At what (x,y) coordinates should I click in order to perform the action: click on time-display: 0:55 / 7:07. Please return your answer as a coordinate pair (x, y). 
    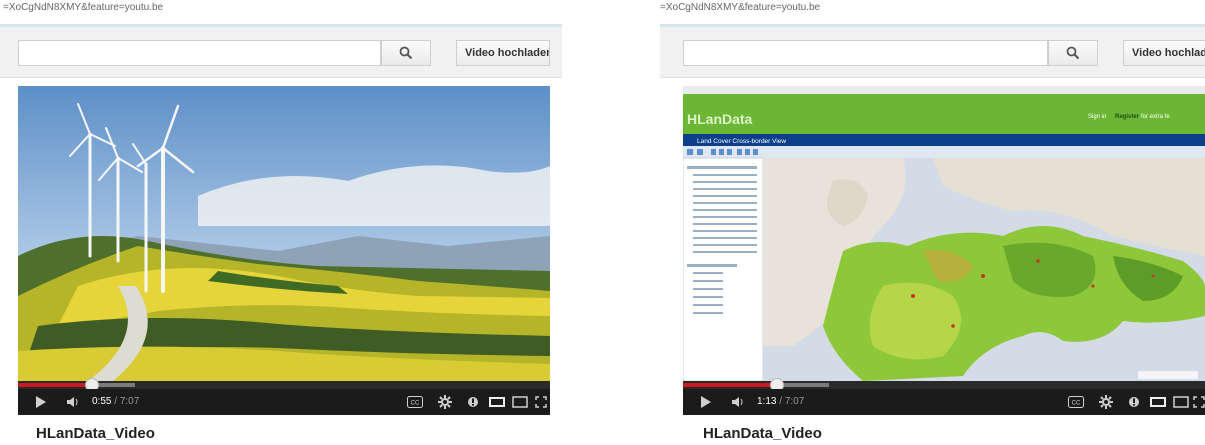
    Looking at the image, I should click on (115, 402).